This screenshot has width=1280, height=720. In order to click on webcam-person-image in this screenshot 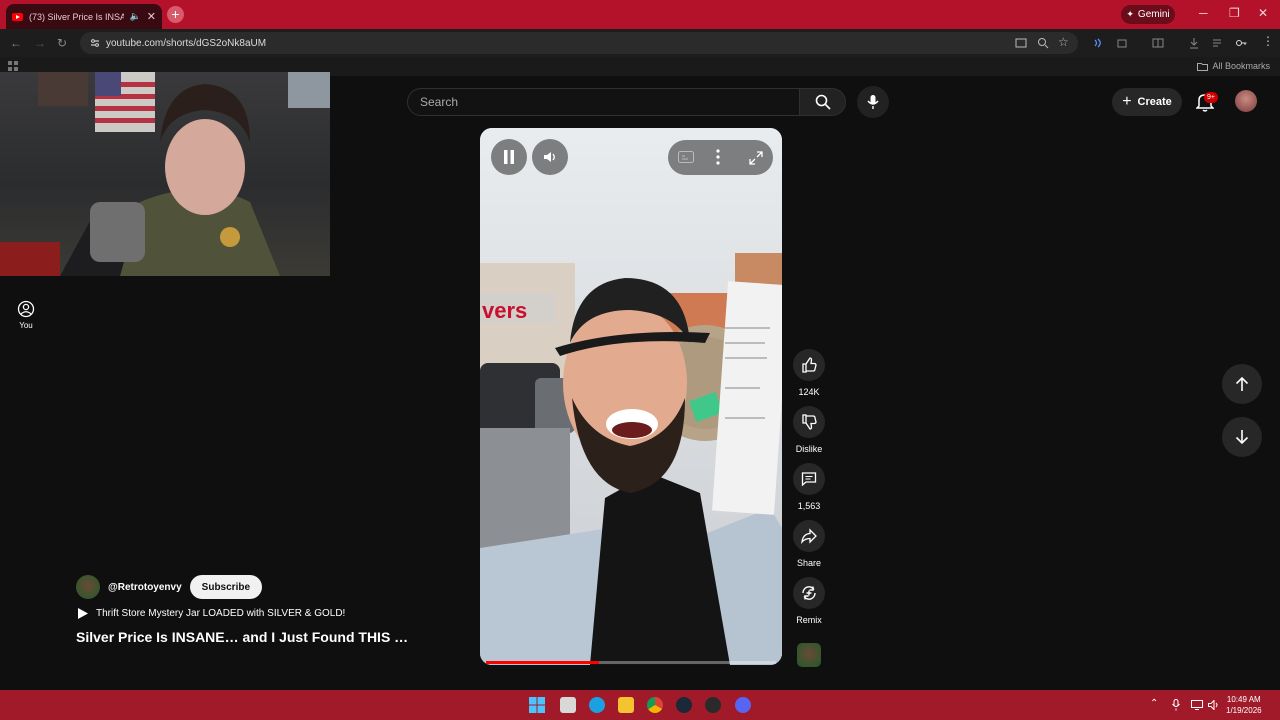, I will do `click(165, 174)`.